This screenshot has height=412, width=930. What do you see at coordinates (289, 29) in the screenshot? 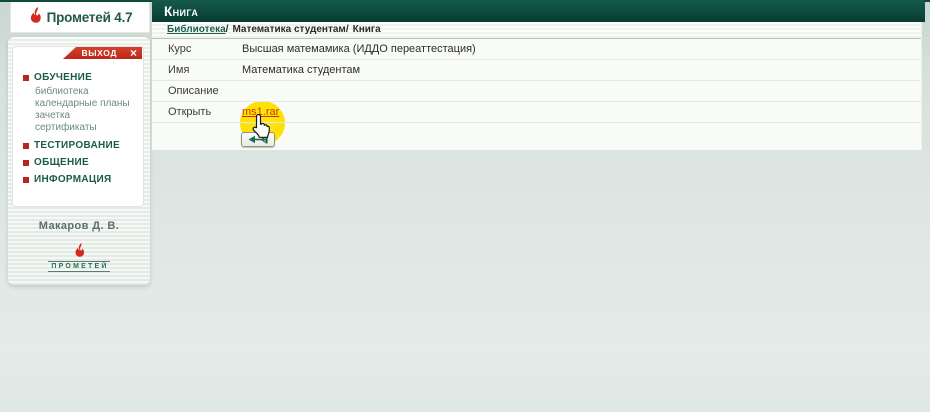
I see `breadcrumb-item-course: Математика студентам` at bounding box center [289, 29].